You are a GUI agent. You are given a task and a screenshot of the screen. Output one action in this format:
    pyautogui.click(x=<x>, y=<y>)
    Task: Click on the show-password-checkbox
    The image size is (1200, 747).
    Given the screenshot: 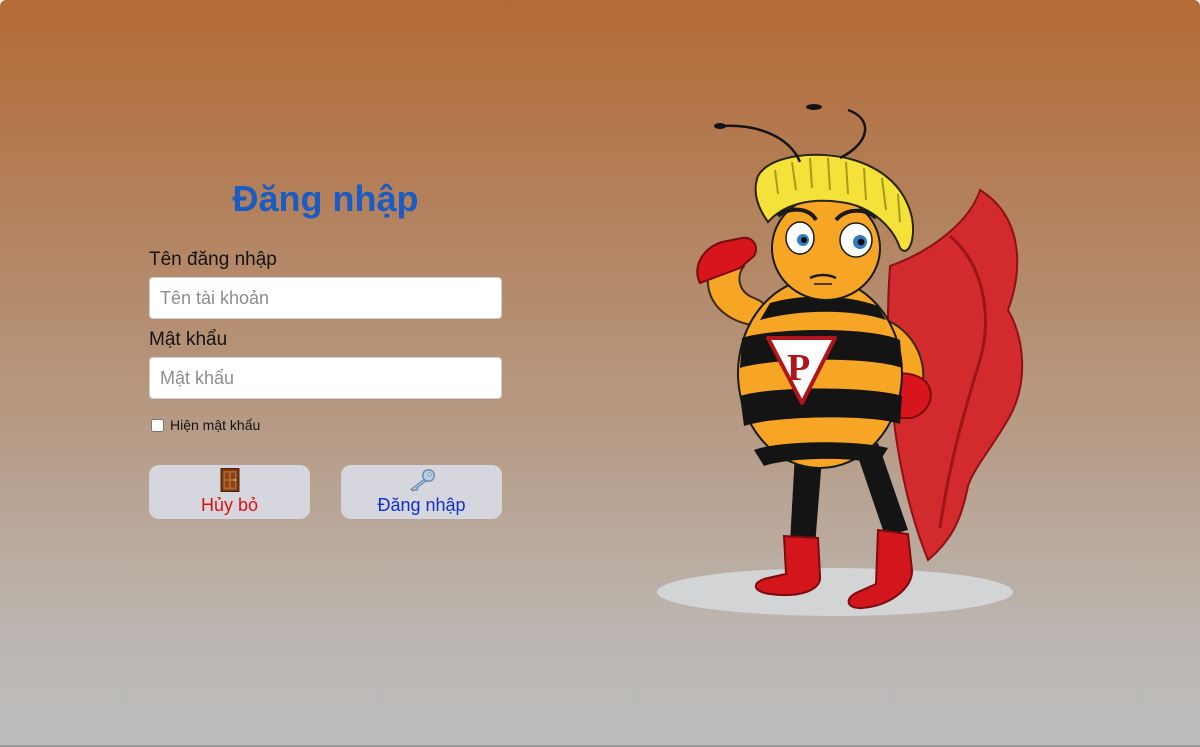 What is the action you would take?
    pyautogui.click(x=157, y=425)
    